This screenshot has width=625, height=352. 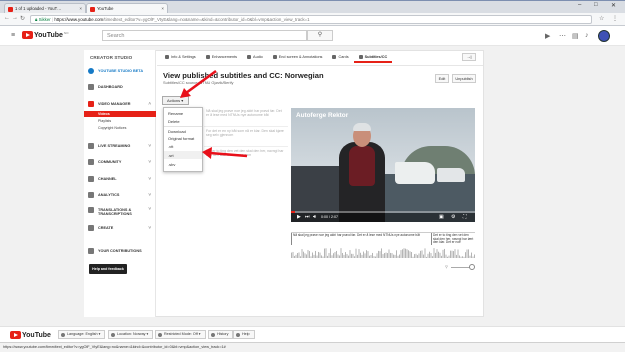 I want to click on tab-subtitles: Subtitles/CC, so click(x=373, y=57).